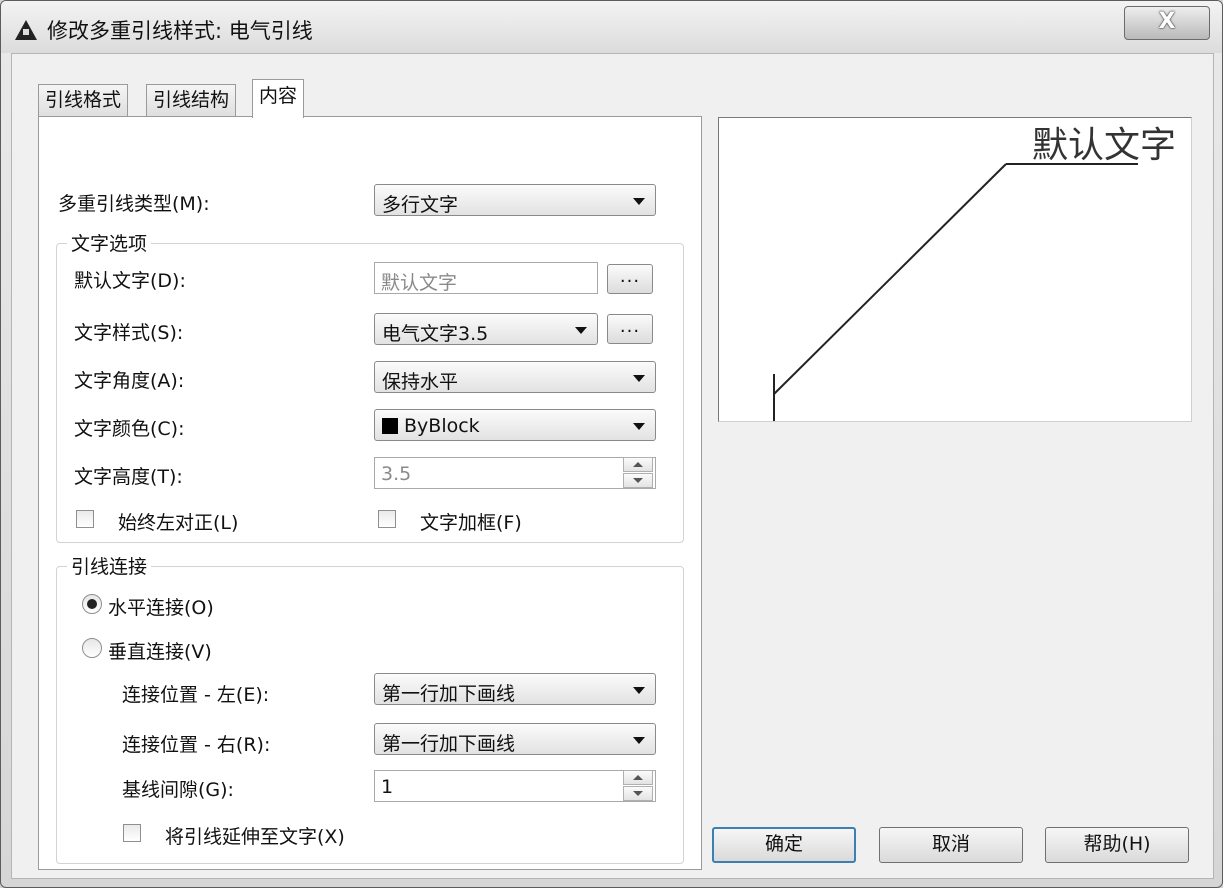  What do you see at coordinates (83, 100) in the screenshot?
I see `tab-leader-format: 引线格式` at bounding box center [83, 100].